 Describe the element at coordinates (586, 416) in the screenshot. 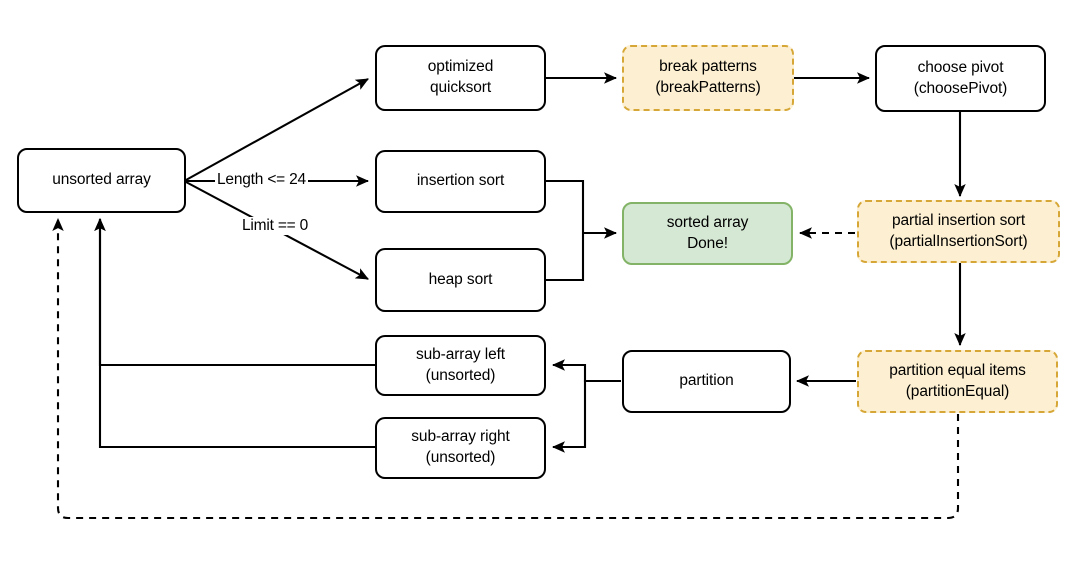

I see `edge-partition-to-subright` at that location.